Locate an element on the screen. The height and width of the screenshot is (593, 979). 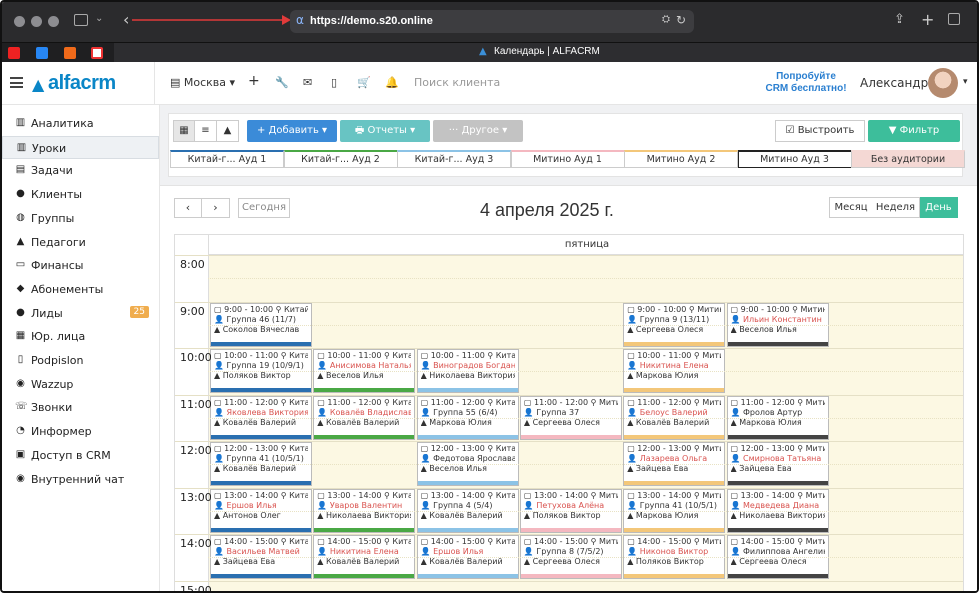
add-button: + Добавить ▾ is located at coordinates (292, 131).